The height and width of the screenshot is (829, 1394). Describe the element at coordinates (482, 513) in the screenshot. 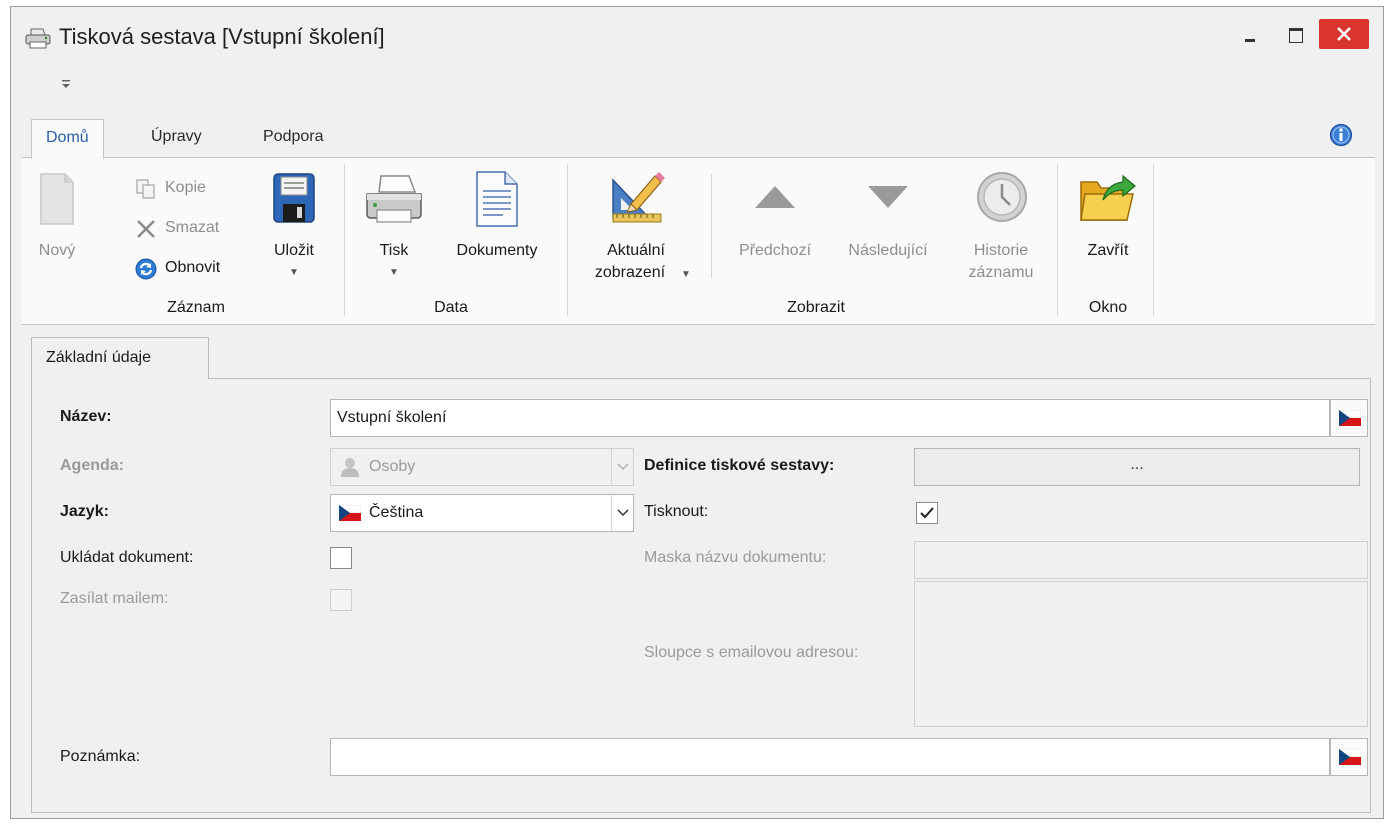

I see `language-combobox: Čeština` at that location.